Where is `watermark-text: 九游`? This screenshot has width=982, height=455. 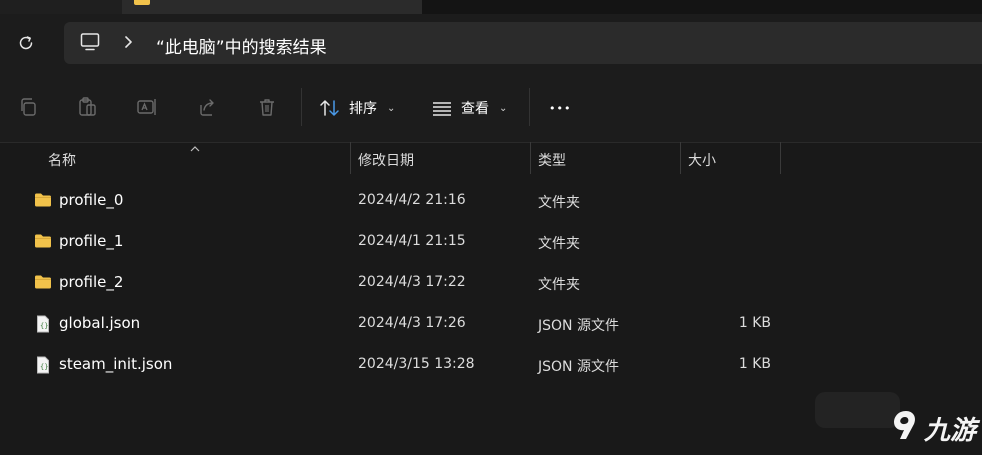 watermark-text: 九游 is located at coordinates (950, 431).